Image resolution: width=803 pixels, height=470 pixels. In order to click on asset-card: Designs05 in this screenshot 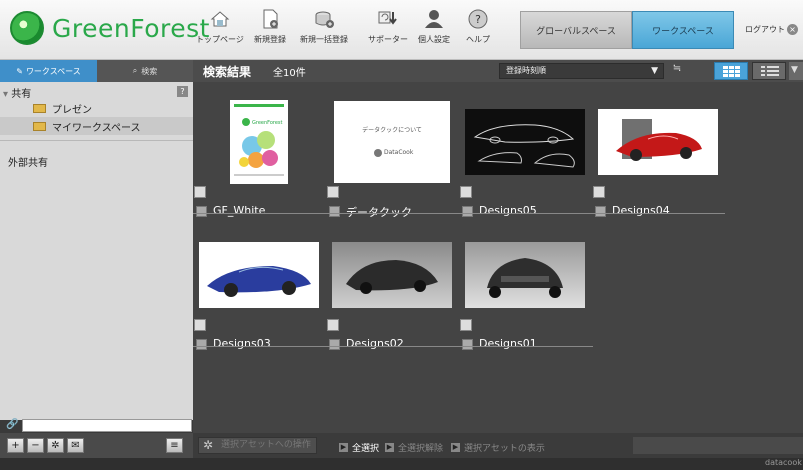, I will do `click(525, 157)`.